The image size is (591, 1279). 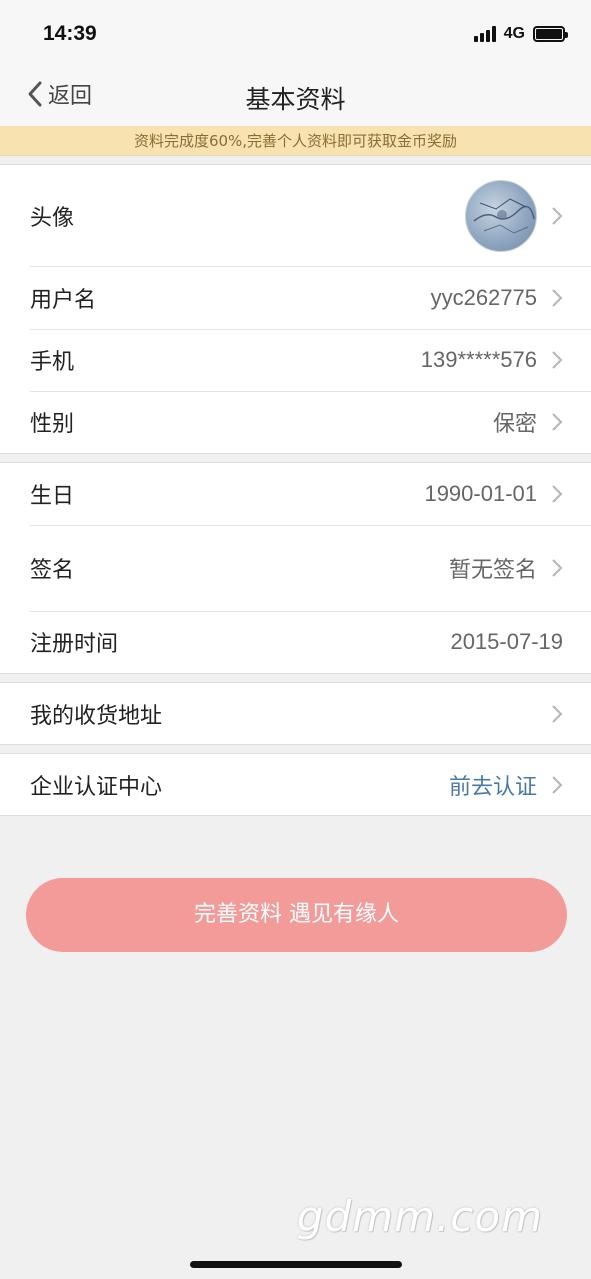 What do you see at coordinates (70, 33) in the screenshot?
I see `status-time: 14:39` at bounding box center [70, 33].